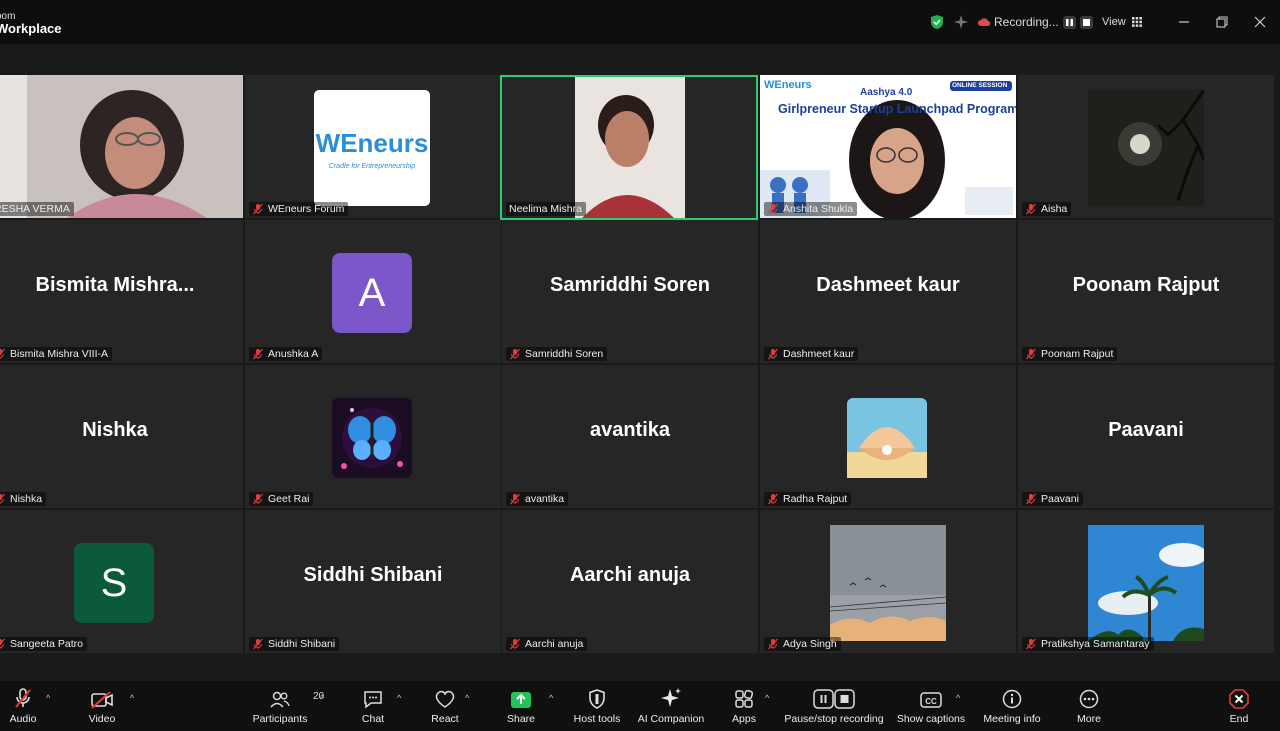 The width and height of the screenshot is (1280, 731). I want to click on ai-companion-label: AI Companion, so click(671, 719).